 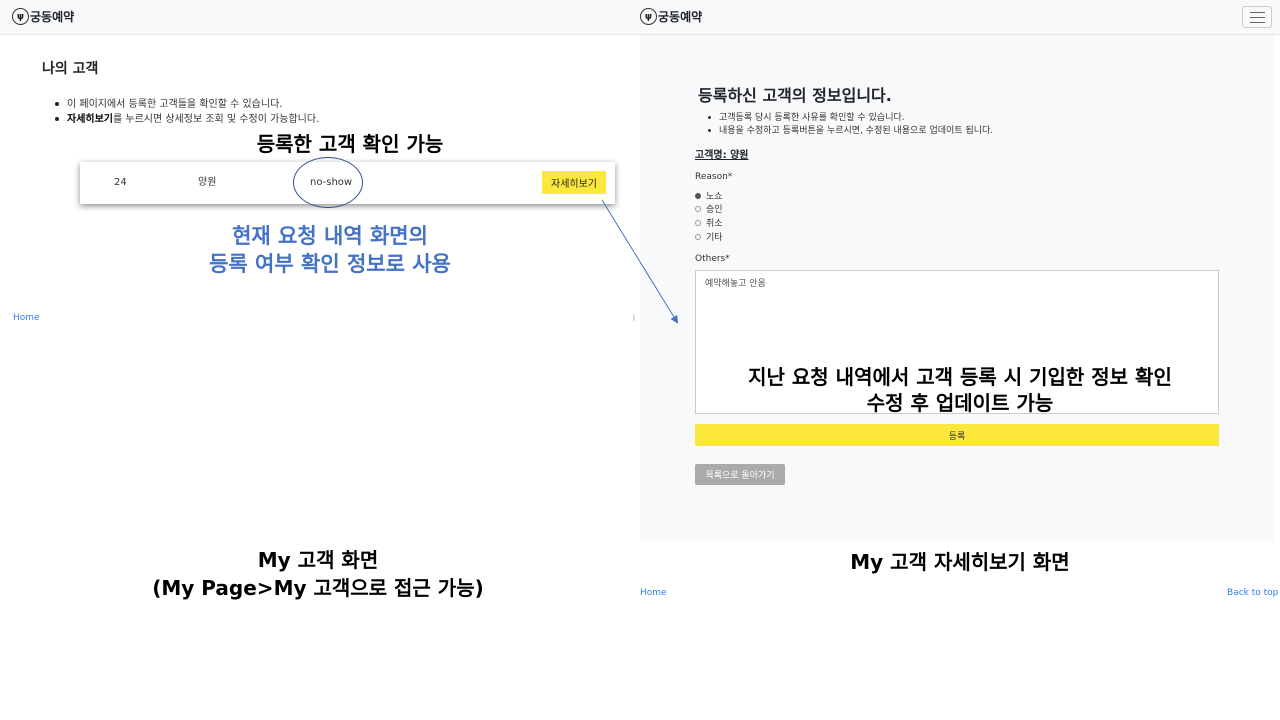 I want to click on arrow-line, so click(x=640, y=261).